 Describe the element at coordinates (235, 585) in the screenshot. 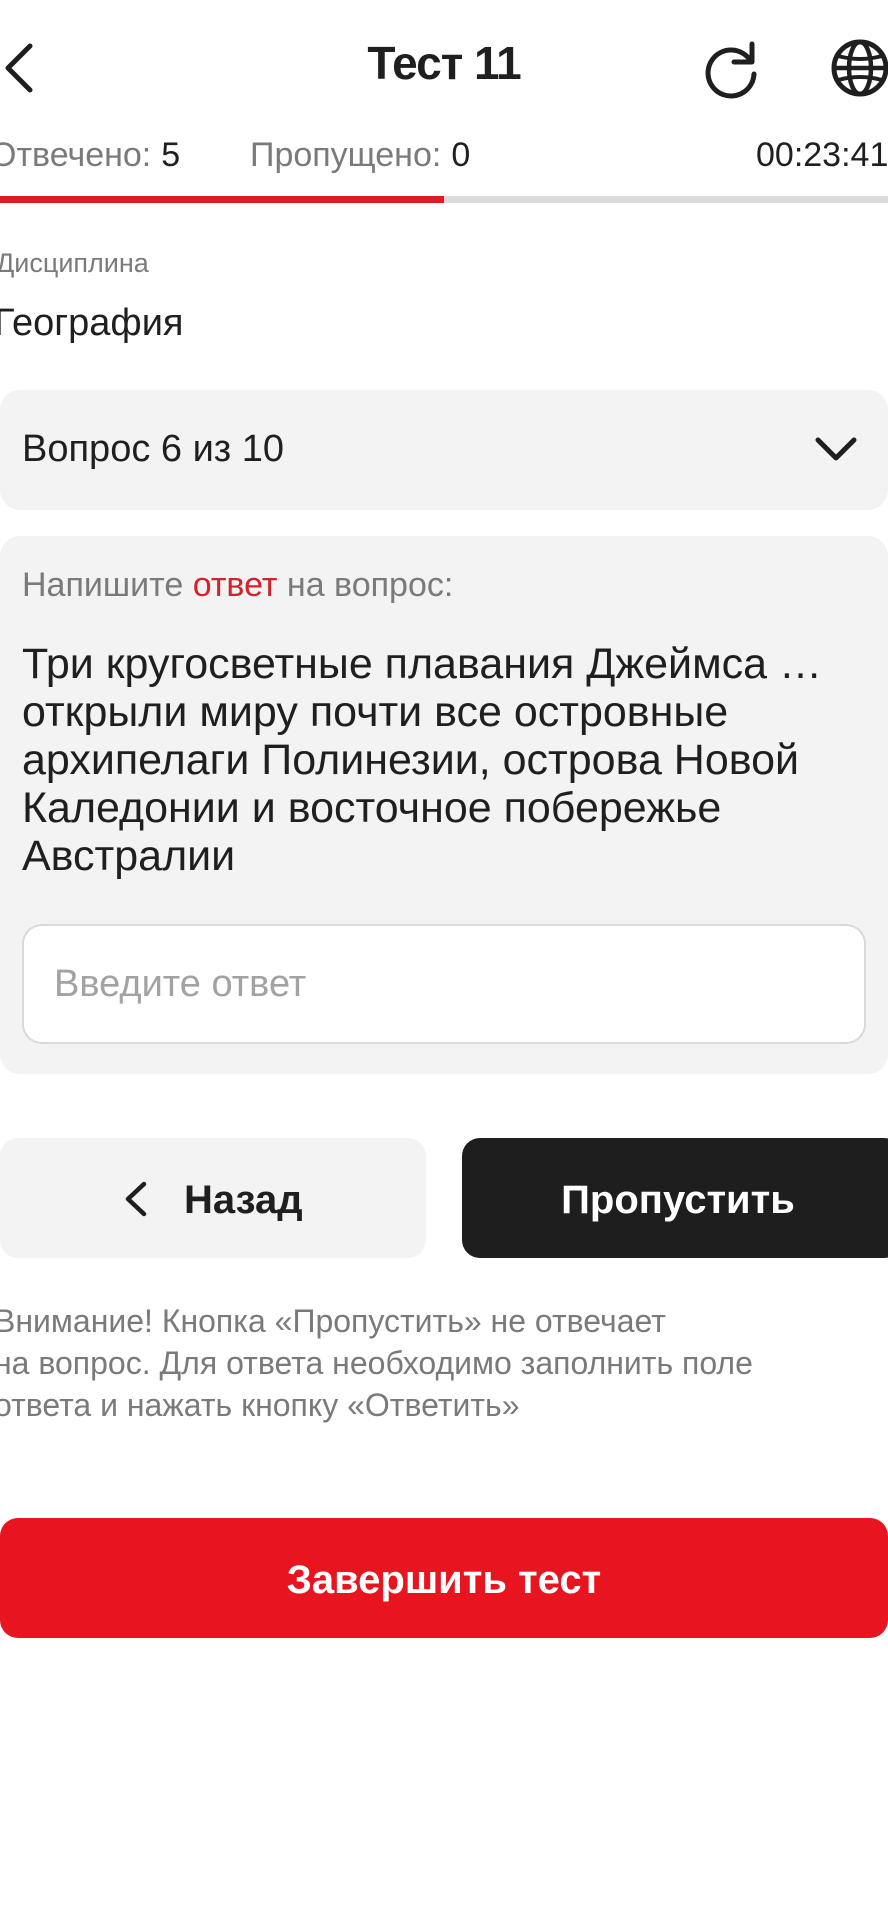

I see `prompt-highlight: ответ` at that location.